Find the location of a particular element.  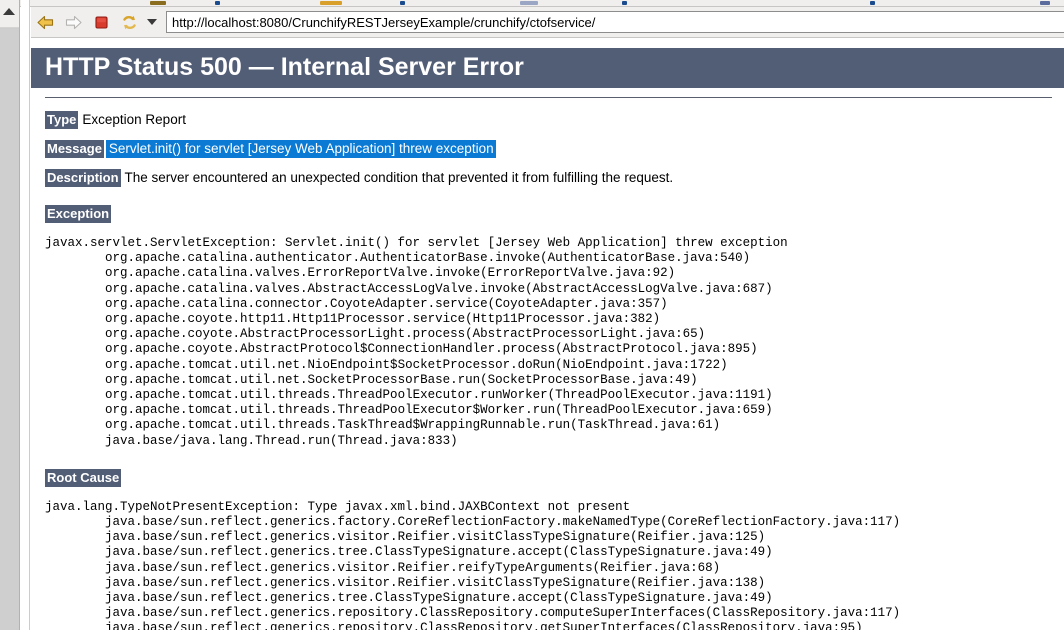

caret-glyph is located at coordinates (152, 22).